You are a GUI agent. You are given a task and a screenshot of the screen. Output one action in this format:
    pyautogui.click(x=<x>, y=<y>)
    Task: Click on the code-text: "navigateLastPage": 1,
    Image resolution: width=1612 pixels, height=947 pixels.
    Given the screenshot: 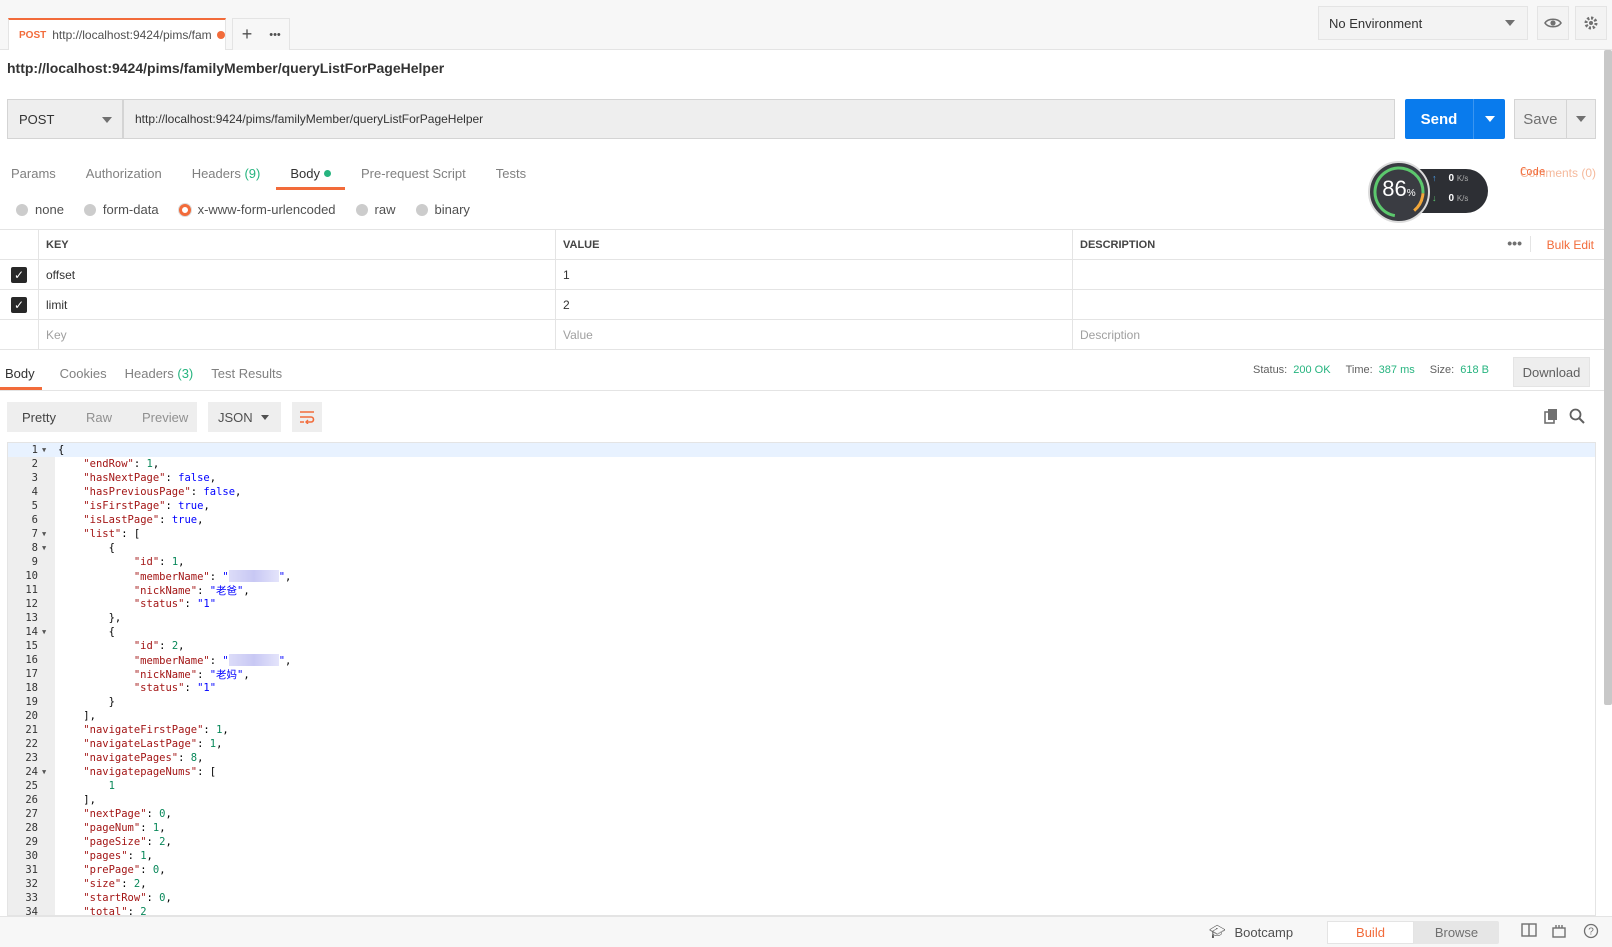 What is the action you would take?
    pyautogui.click(x=153, y=744)
    